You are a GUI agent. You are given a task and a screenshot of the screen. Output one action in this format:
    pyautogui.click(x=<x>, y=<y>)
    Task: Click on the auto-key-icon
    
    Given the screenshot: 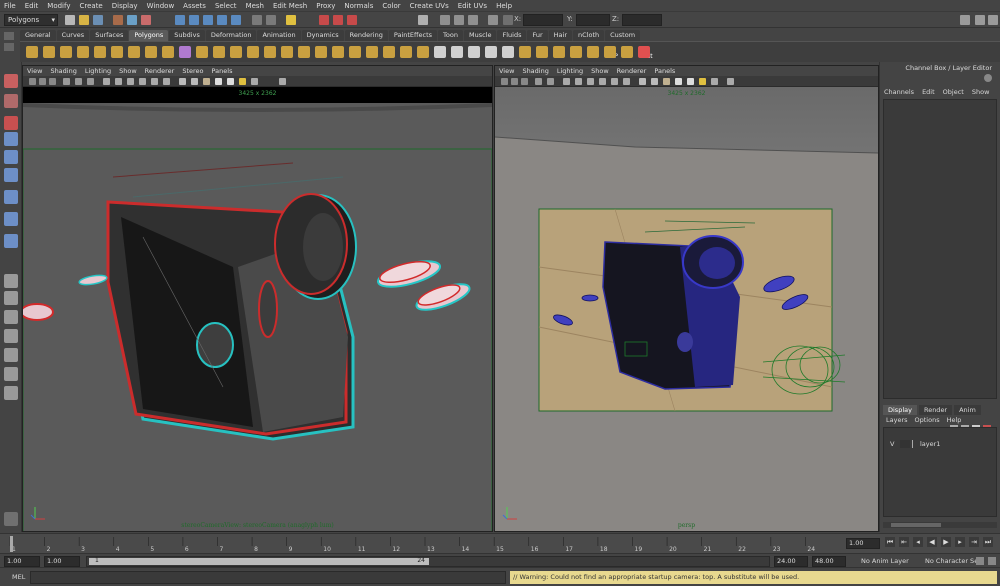 What is the action you would take?
    pyautogui.click(x=980, y=561)
    